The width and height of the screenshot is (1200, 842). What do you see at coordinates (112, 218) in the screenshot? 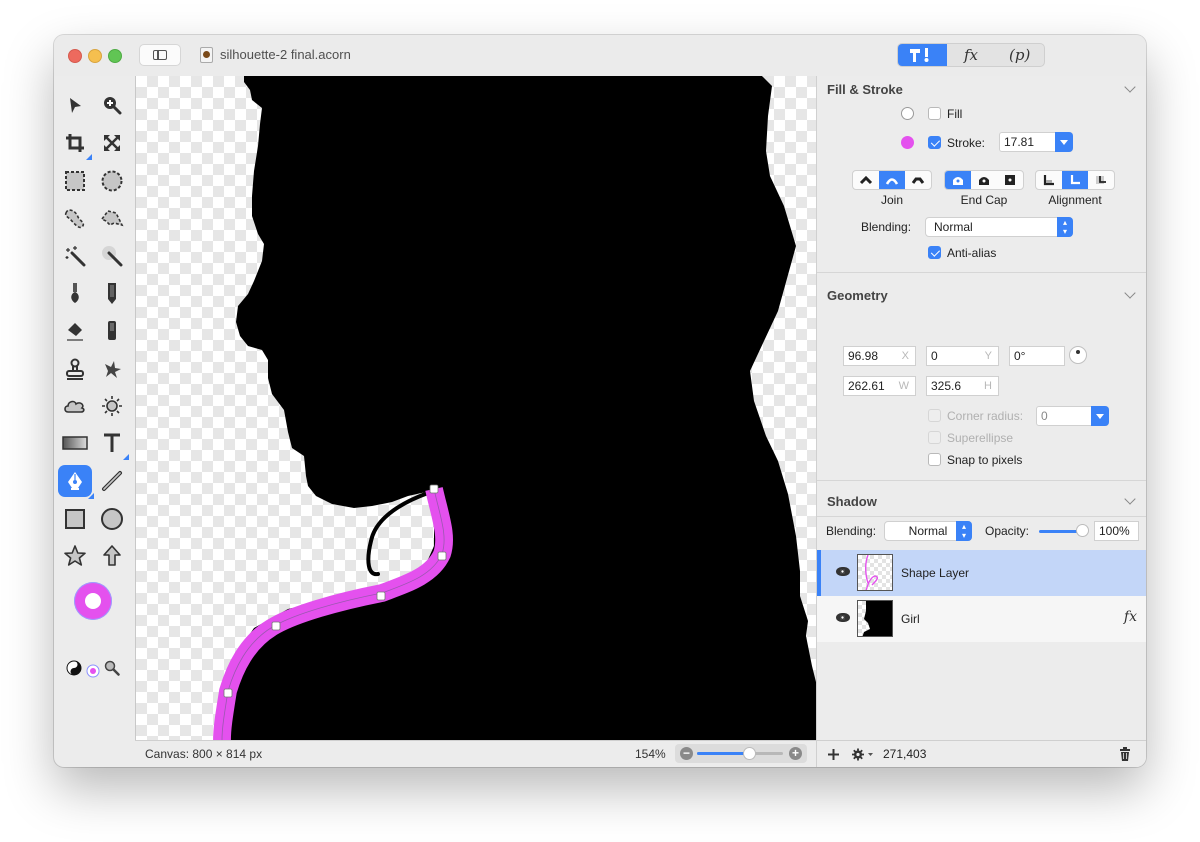
I see `polygon-lasso-tool` at bounding box center [112, 218].